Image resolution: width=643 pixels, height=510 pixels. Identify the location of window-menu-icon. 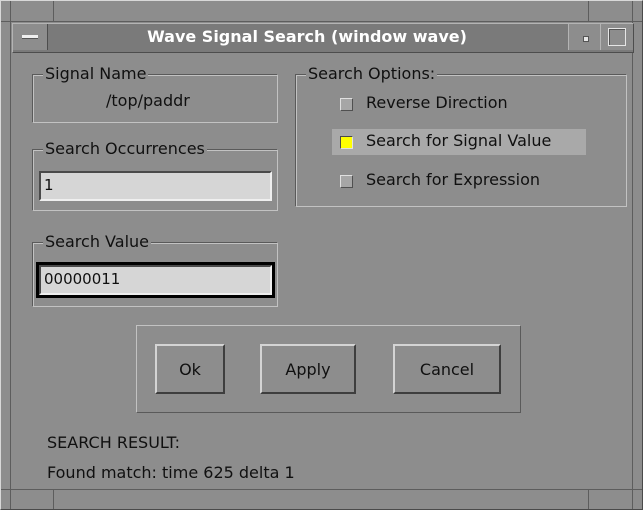
(30, 37).